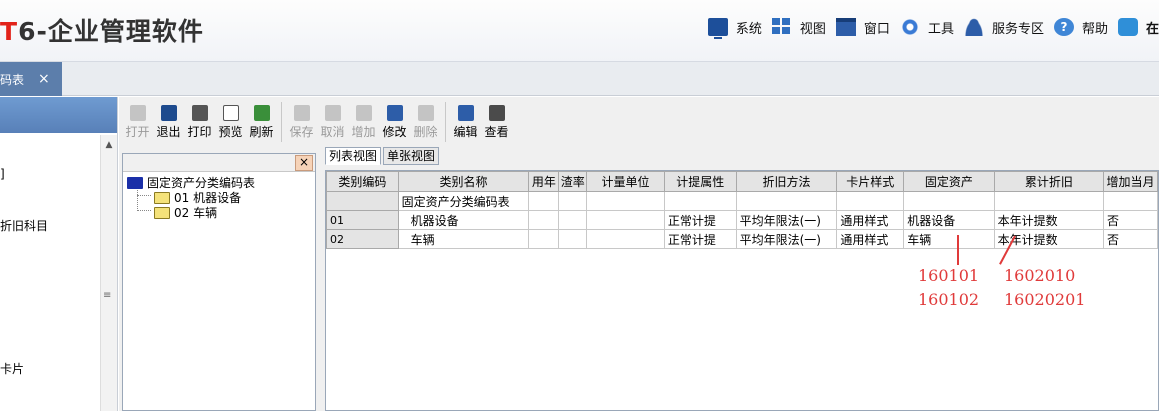 The height and width of the screenshot is (411, 1159). I want to click on cell-residual, so click(573, 220).